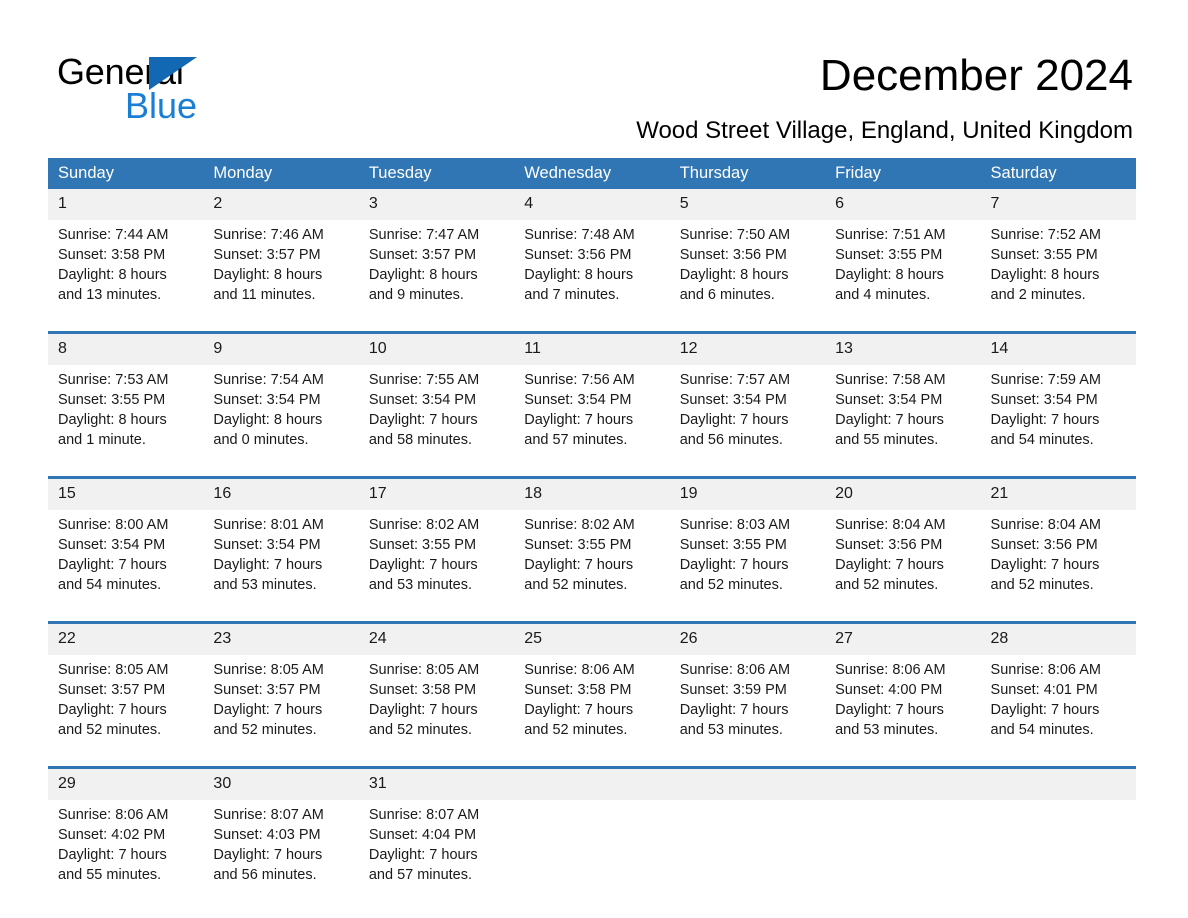 The image size is (1188, 918). What do you see at coordinates (735, 235) in the screenshot?
I see `sunrise-text: Sunrise: 7:50 AM` at bounding box center [735, 235].